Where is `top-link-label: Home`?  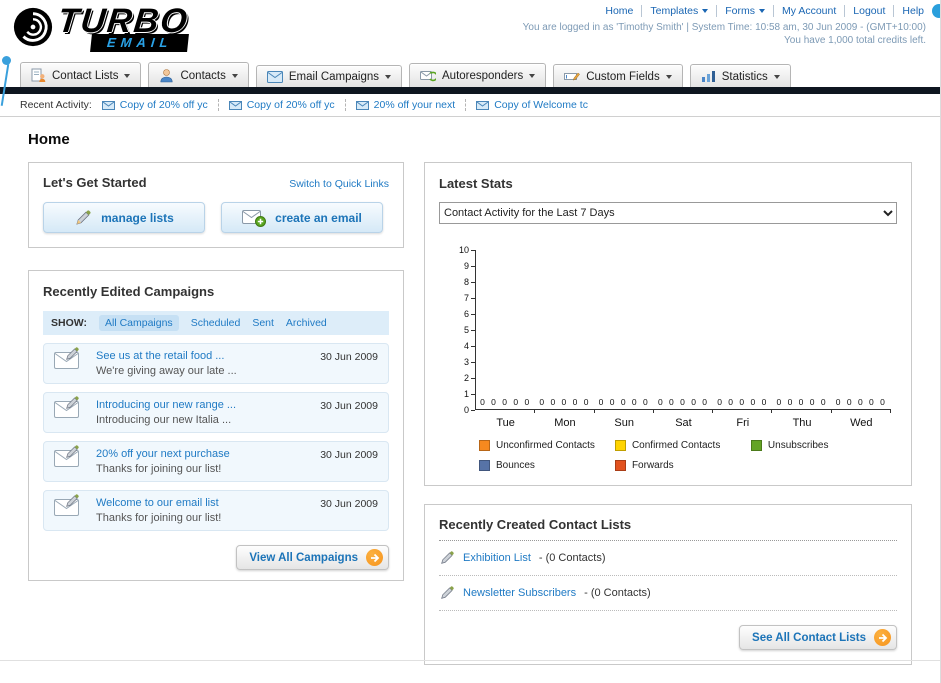
top-link-label: Home is located at coordinates (619, 11).